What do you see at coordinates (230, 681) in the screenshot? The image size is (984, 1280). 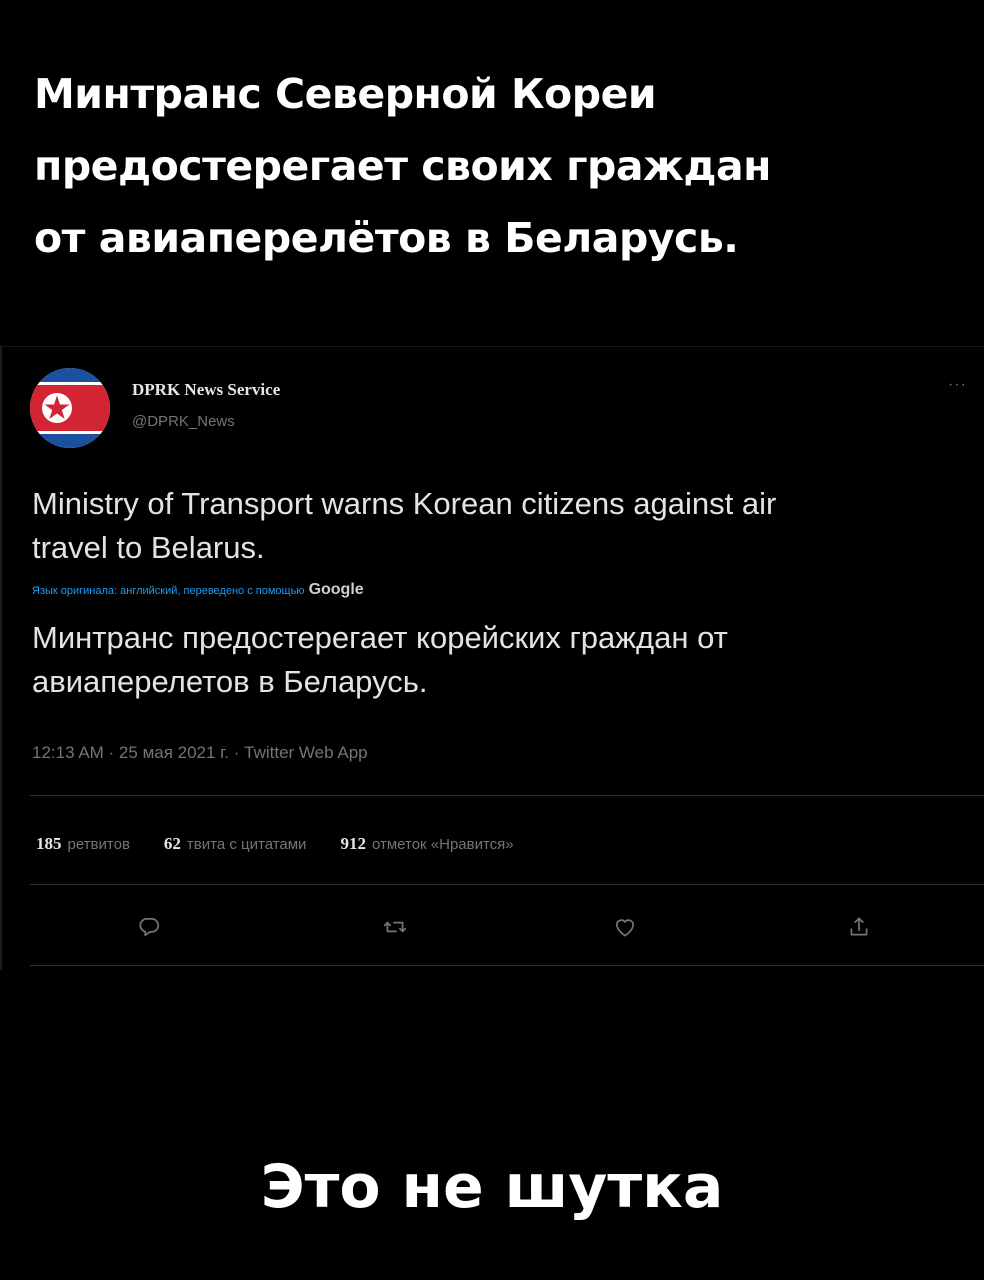 I see `translated-text-line-2: авиаперелетов в Беларусь.` at bounding box center [230, 681].